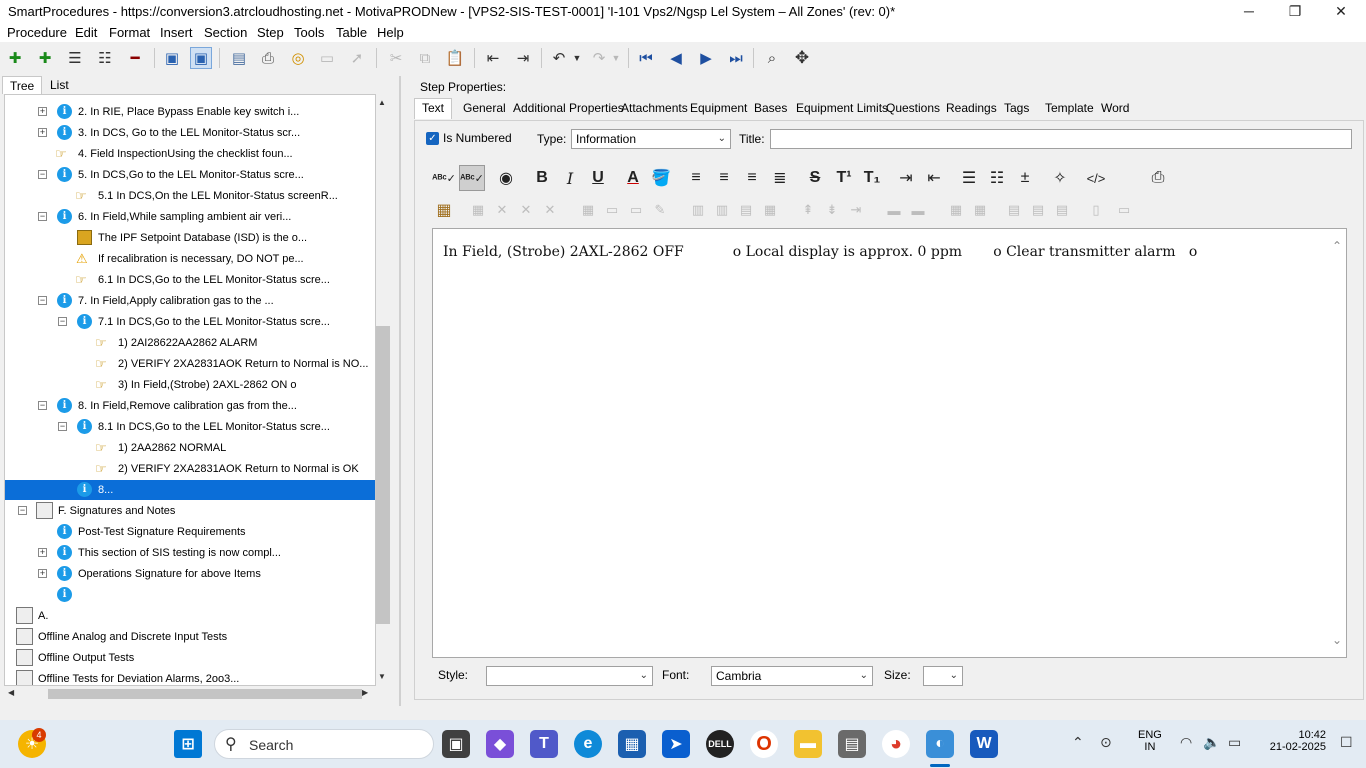 The width and height of the screenshot is (1366, 768). What do you see at coordinates (201, 58) in the screenshot?
I see `save-all-icon: ▣` at bounding box center [201, 58].